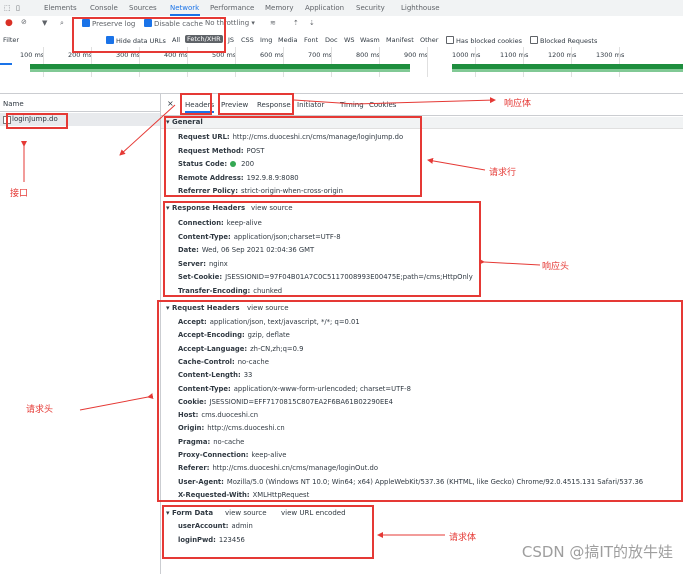  Describe the element at coordinates (556, 267) in the screenshot. I see `annotation-response-headers: 响应头` at that location.